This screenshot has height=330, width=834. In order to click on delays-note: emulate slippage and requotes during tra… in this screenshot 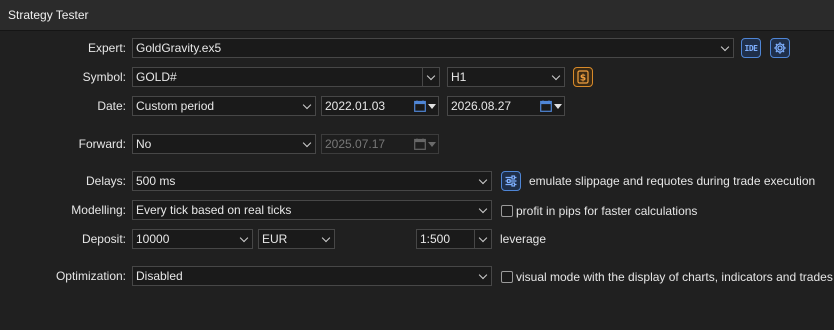, I will do `click(672, 181)`.